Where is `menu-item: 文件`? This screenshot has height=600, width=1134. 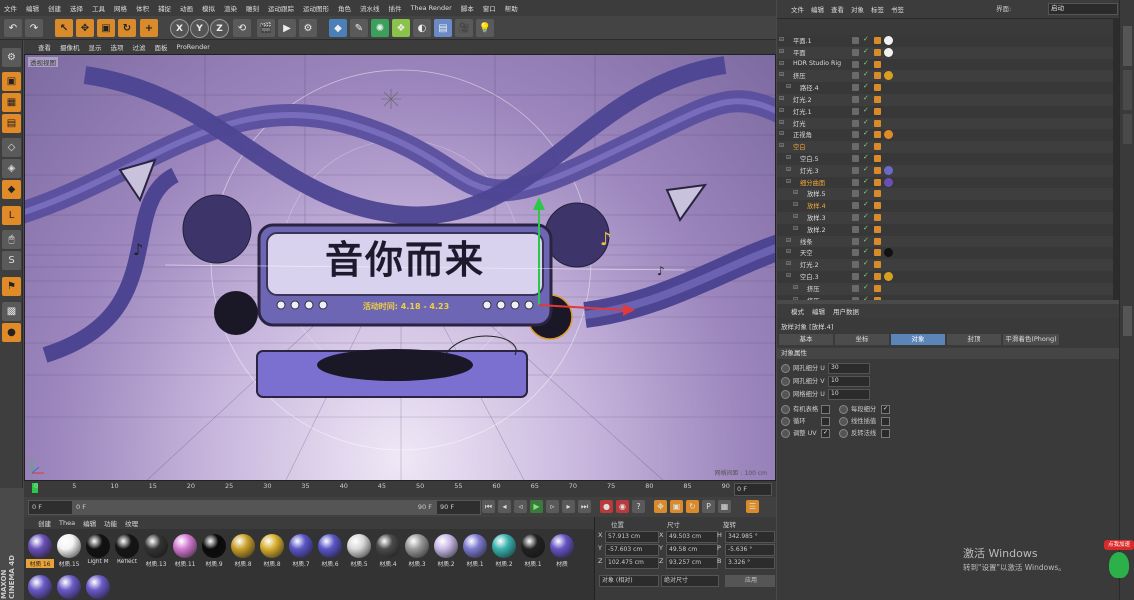 menu-item: 文件 is located at coordinates (10, 8).